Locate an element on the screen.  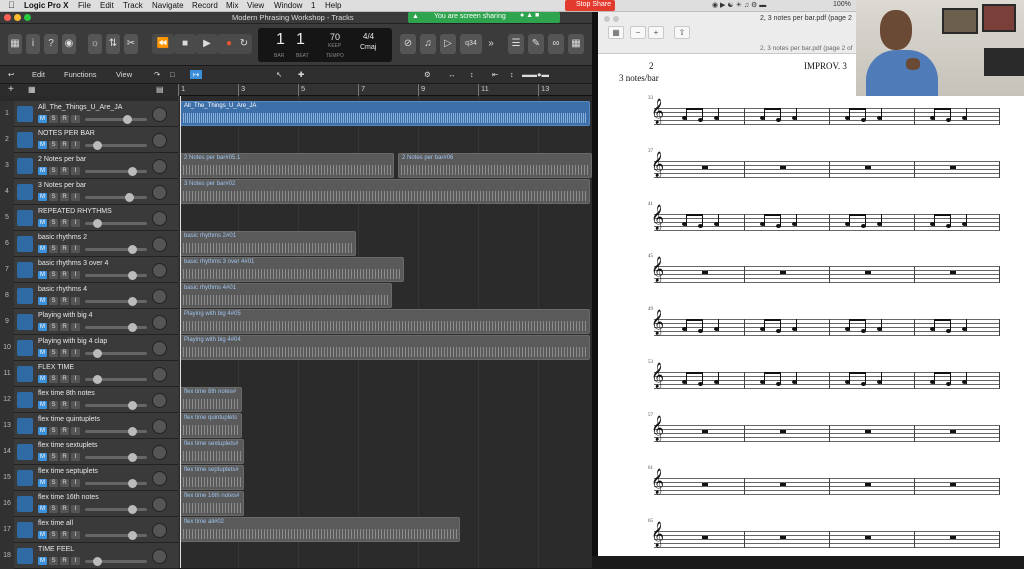
track-header: 8 basic rhythms 4 MSRI is located at coordinates (89, 296).